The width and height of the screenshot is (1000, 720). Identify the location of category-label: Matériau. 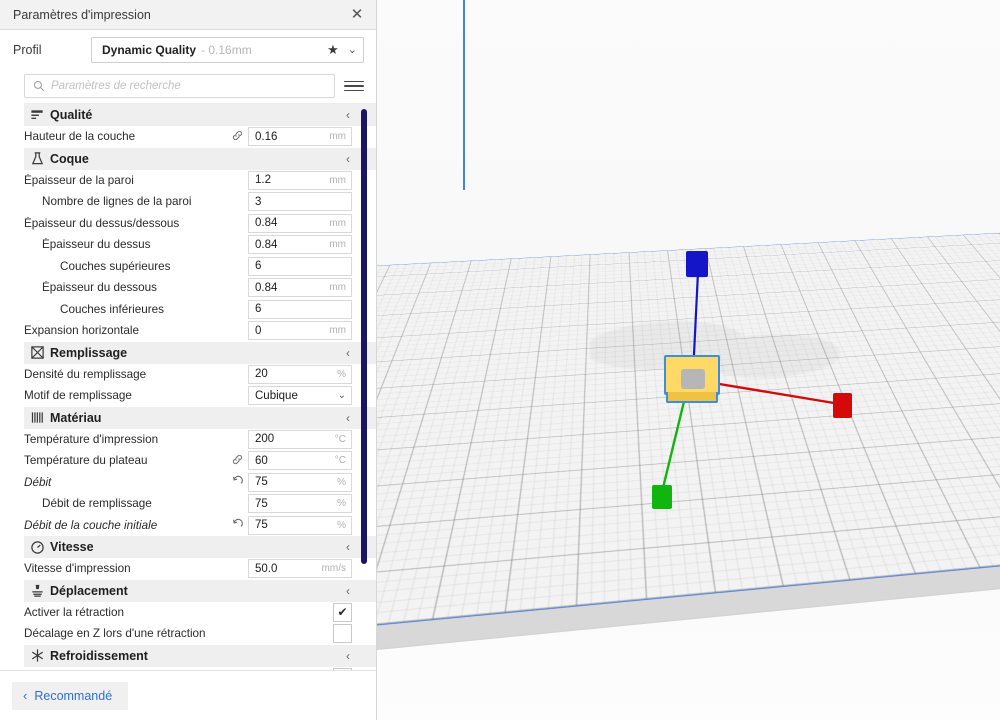
(76, 417).